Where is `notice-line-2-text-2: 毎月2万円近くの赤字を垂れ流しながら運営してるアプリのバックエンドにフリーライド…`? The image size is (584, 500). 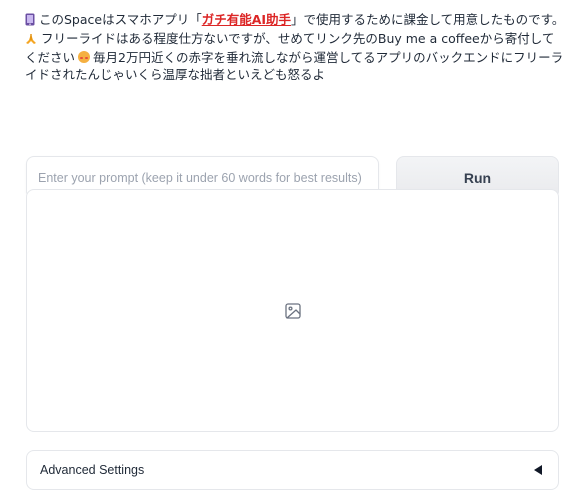
notice-line-2-text-2: 毎月2万円近くの赤字を垂れ流しながら運営してるアプリのバックエンドにフリーライド… is located at coordinates (294, 66).